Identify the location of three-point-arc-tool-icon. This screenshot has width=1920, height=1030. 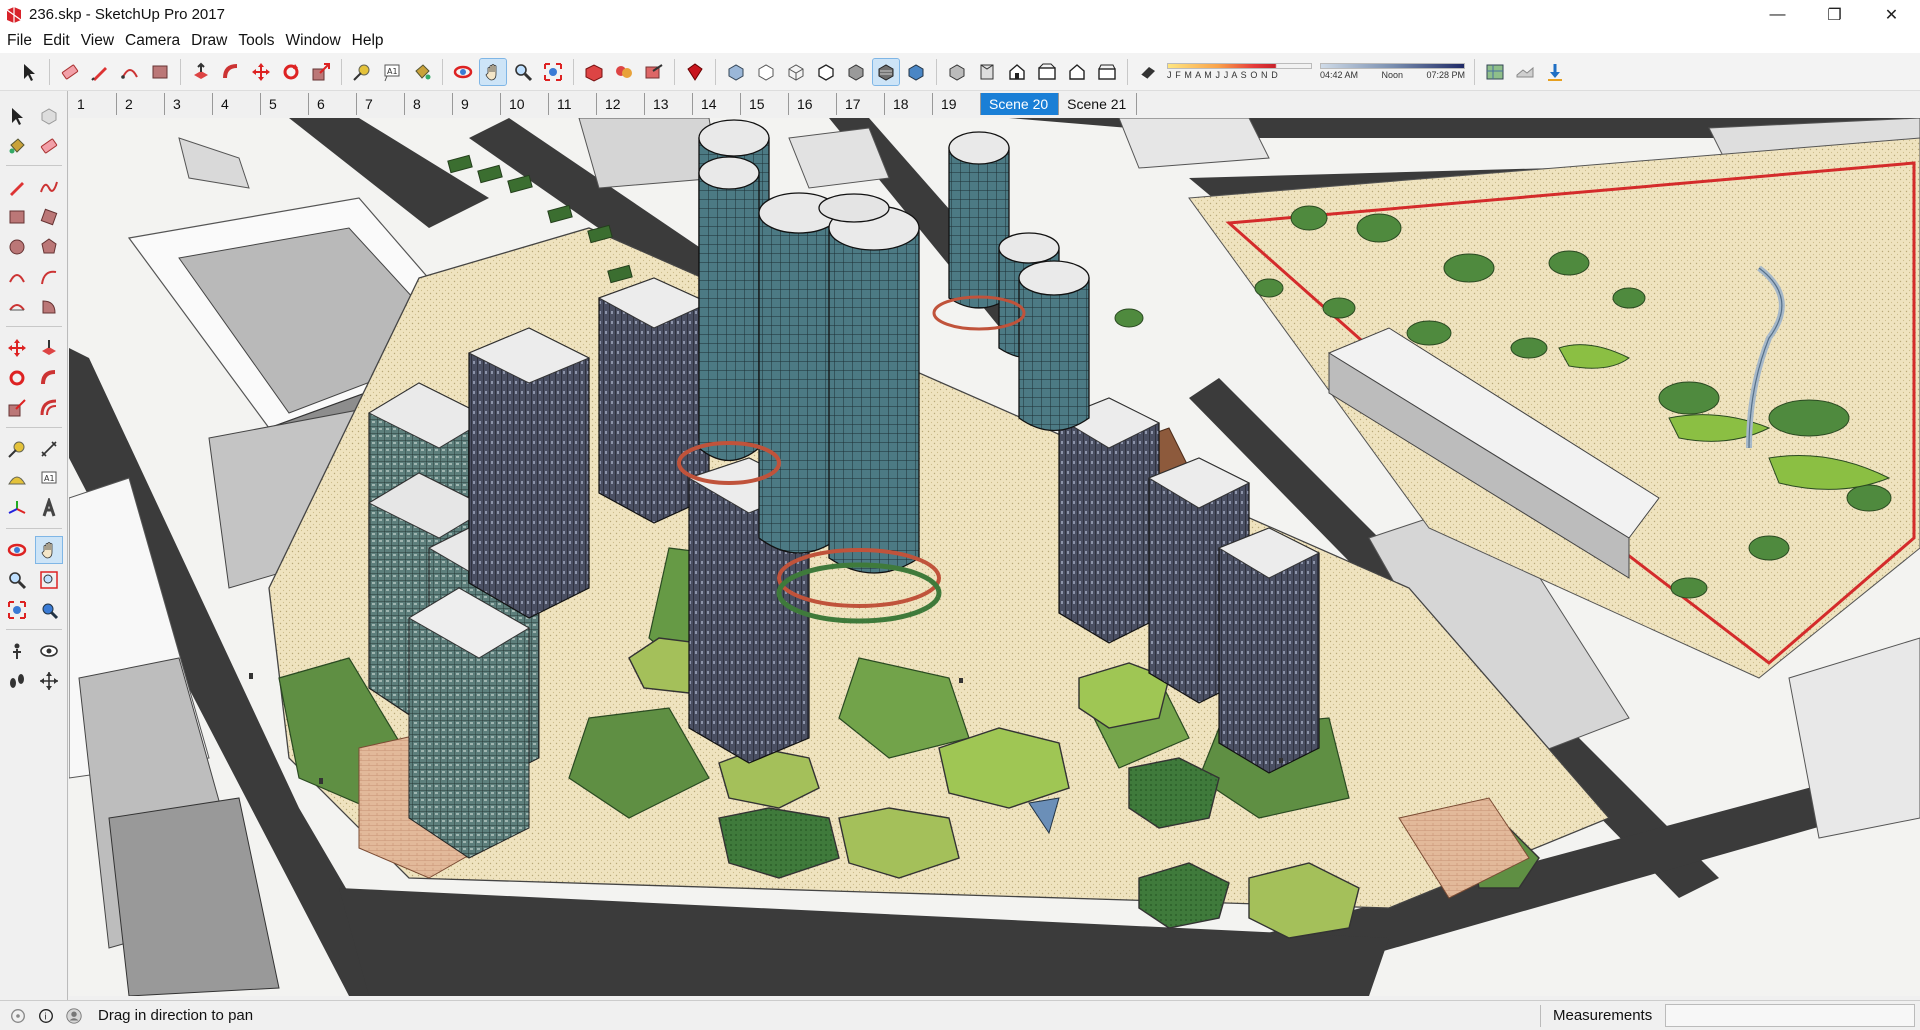
(17, 307).